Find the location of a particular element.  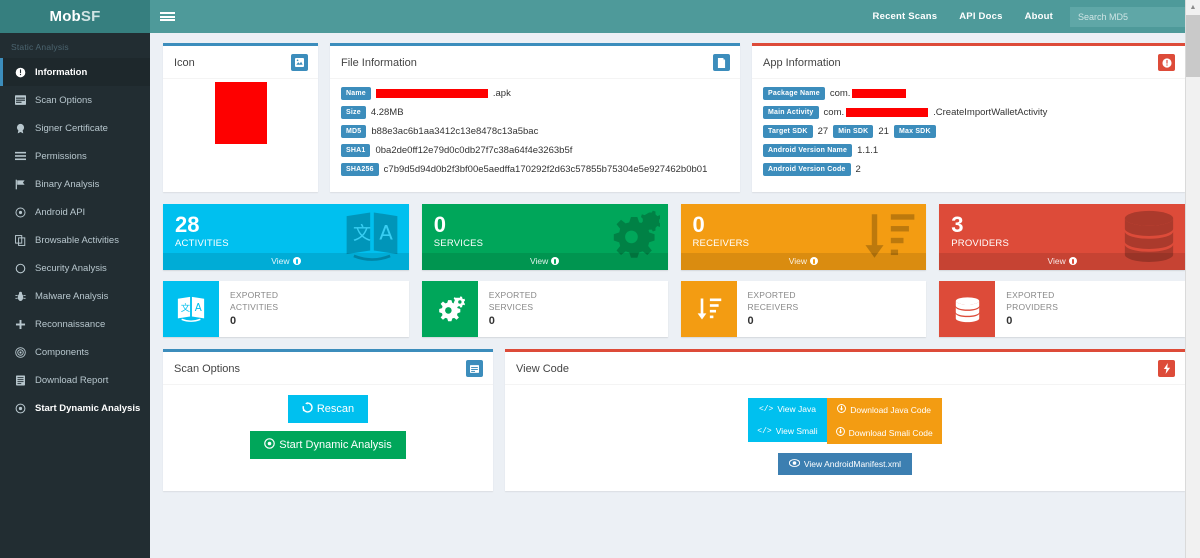

view-smali-button: </> View Smali is located at coordinates (787, 431).